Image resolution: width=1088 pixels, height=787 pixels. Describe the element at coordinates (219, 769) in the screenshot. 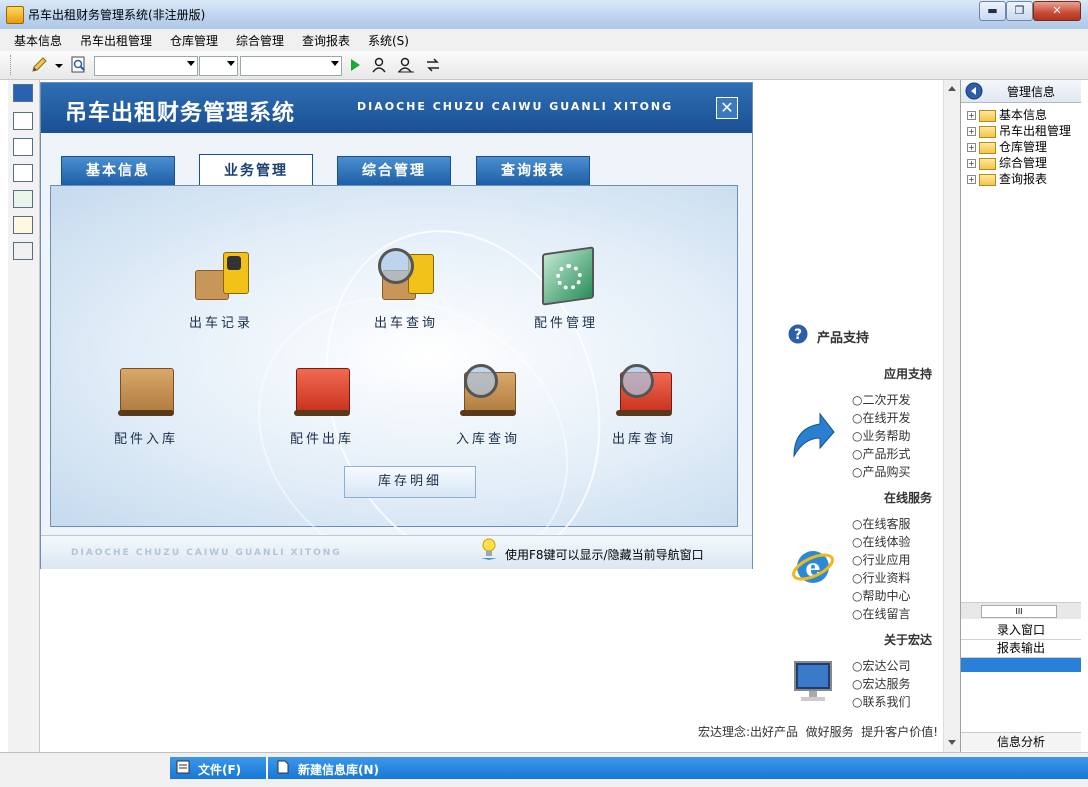

I see `status-file: 文件(F)` at that location.